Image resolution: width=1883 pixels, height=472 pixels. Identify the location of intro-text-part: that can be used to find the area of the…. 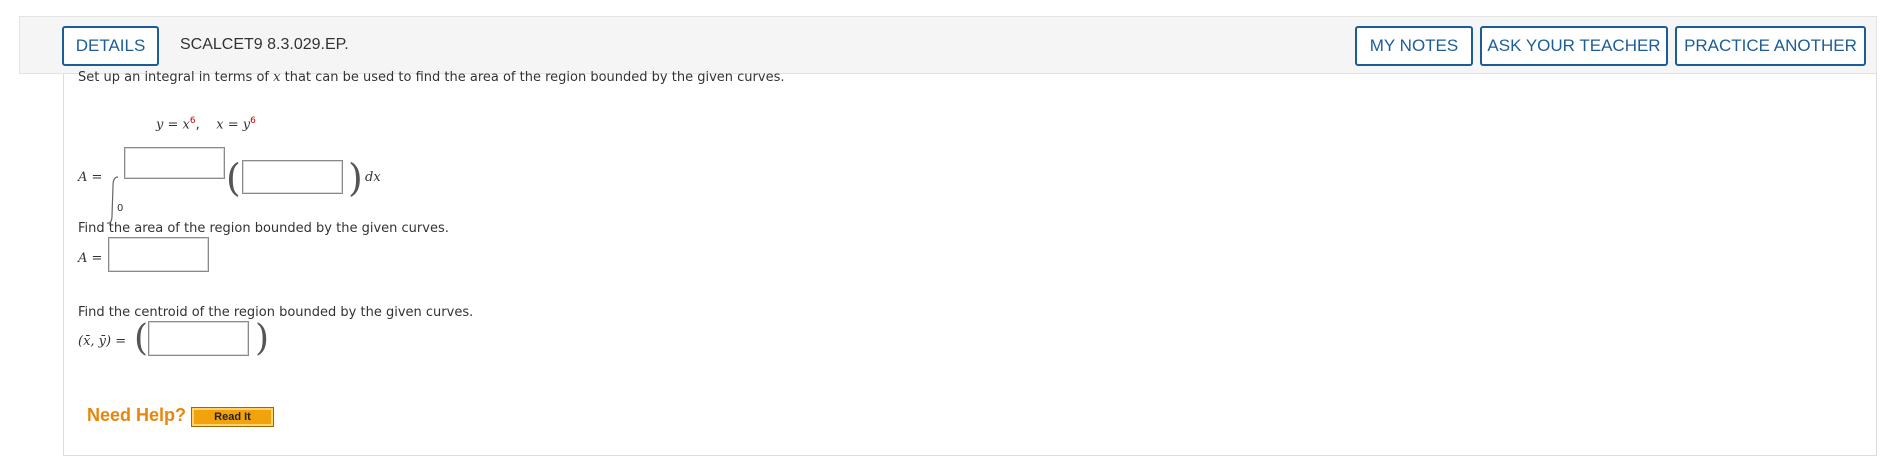
(532, 77).